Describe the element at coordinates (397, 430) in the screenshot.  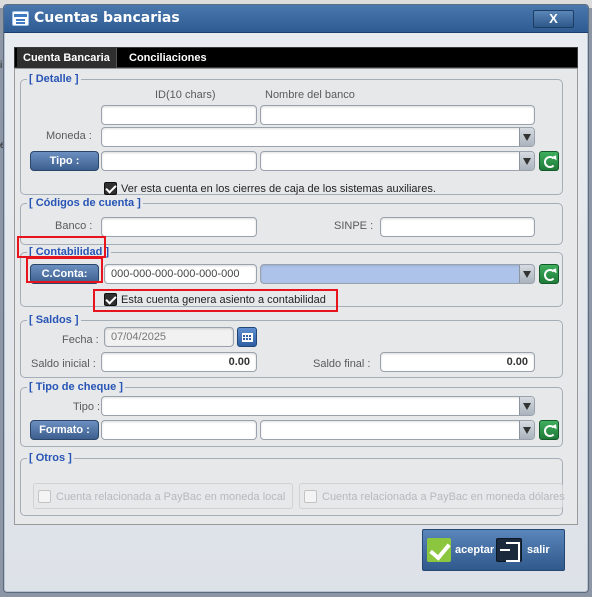
I see `formato-select` at that location.